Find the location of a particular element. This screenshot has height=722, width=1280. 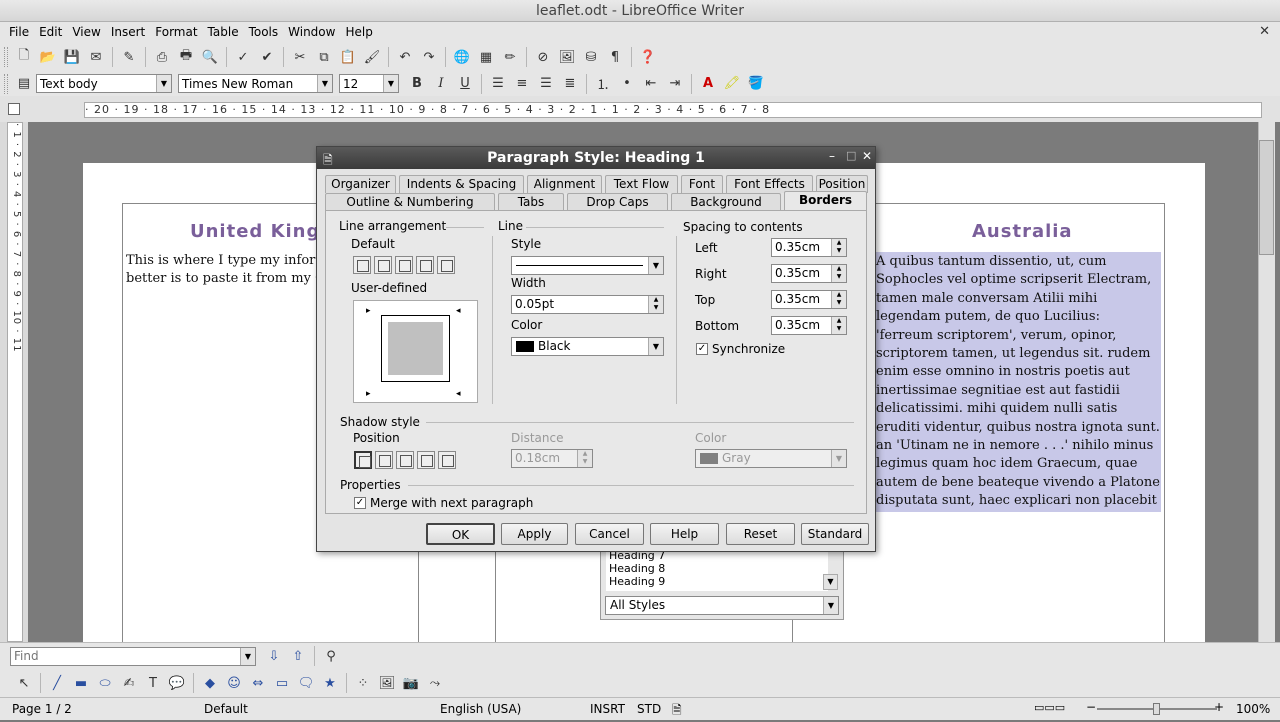

extrusion-icon: ⤳ is located at coordinates (435, 683).